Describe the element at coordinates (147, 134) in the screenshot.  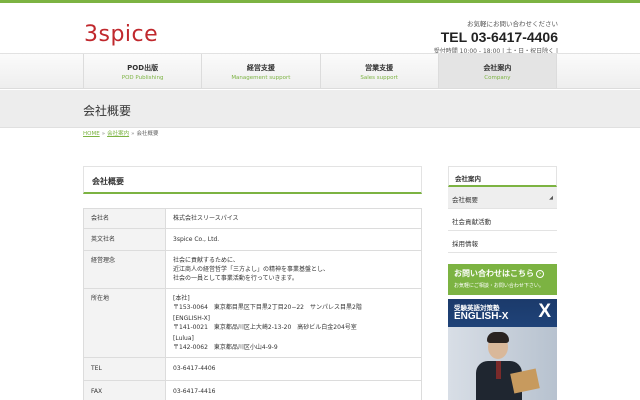
I see `breadcrumb-current: 会社概要` at that location.